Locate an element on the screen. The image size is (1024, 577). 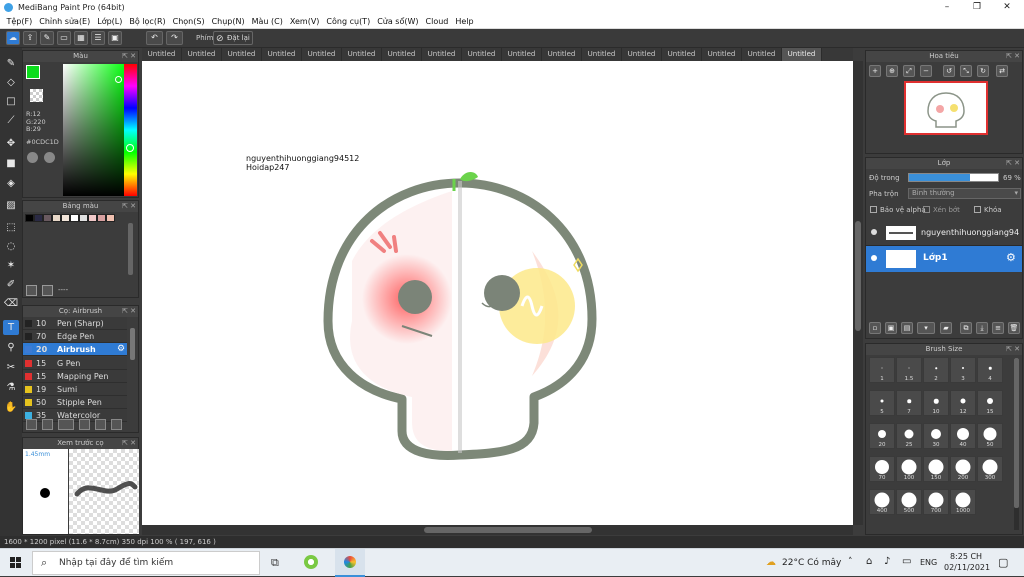
brush-settings-gear-icon: ⚙ is located at coordinates (121, 349).